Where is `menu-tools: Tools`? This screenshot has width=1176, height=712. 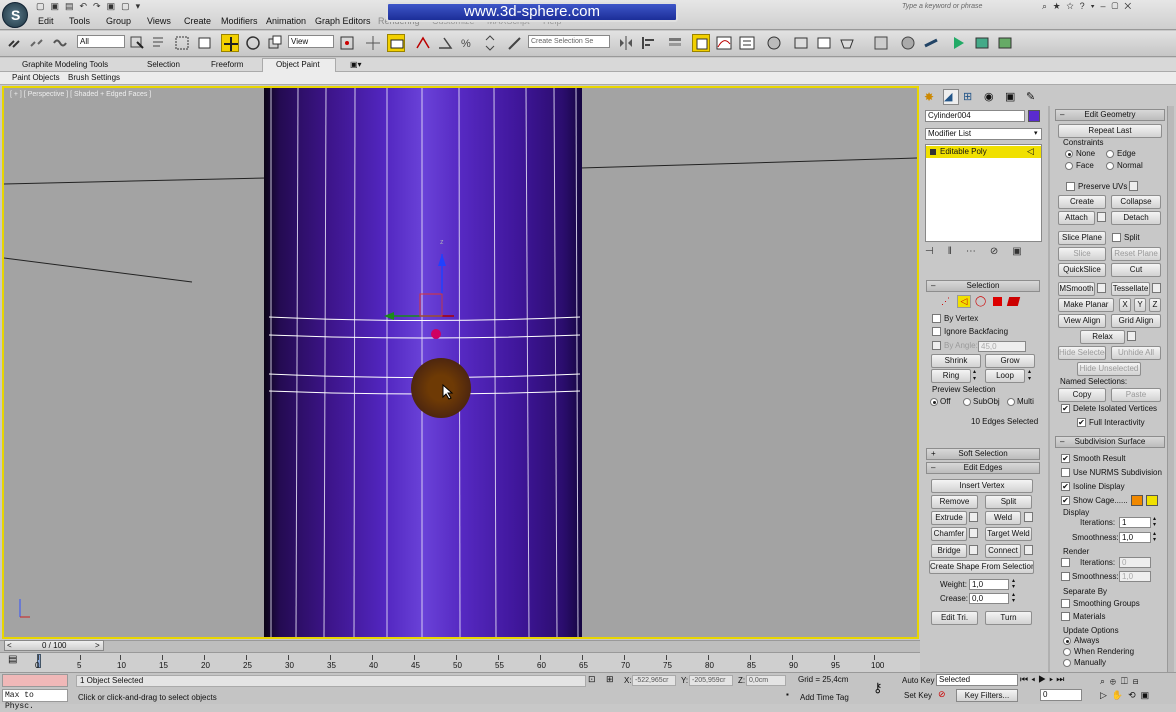
menu-tools: Tools is located at coordinates (79, 21).